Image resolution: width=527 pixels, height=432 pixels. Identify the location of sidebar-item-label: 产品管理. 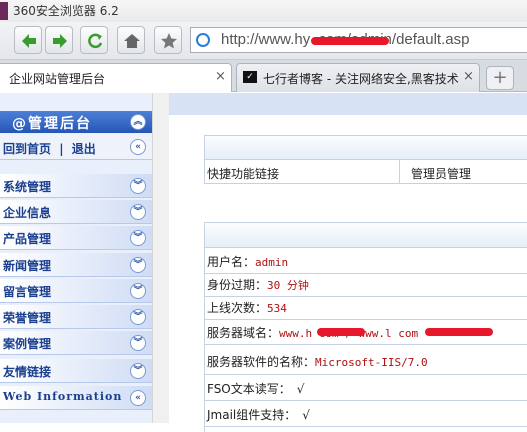
(27, 239).